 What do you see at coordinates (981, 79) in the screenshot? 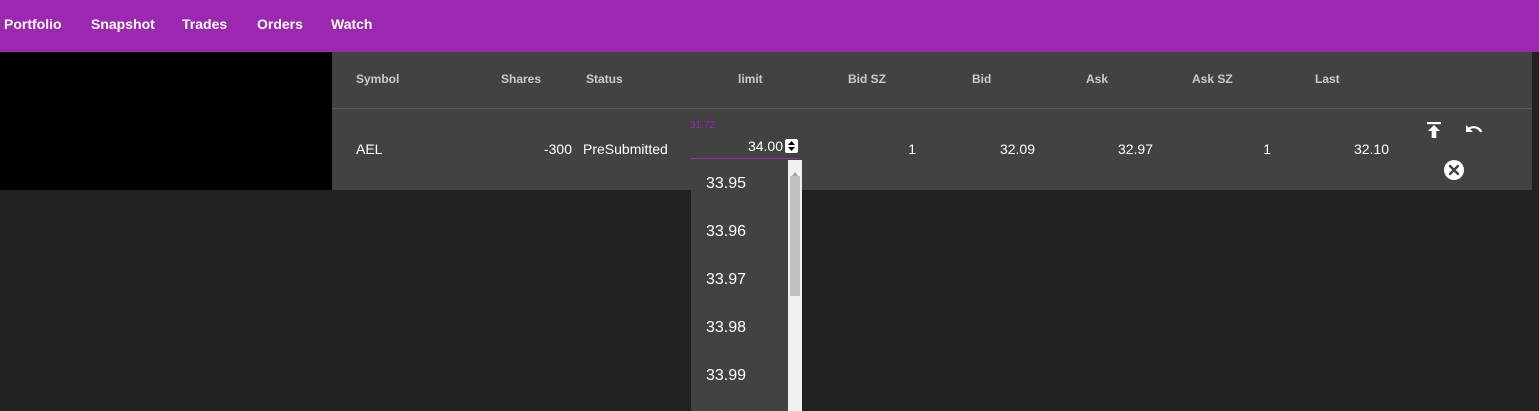
I see `header-bid: Bid` at bounding box center [981, 79].